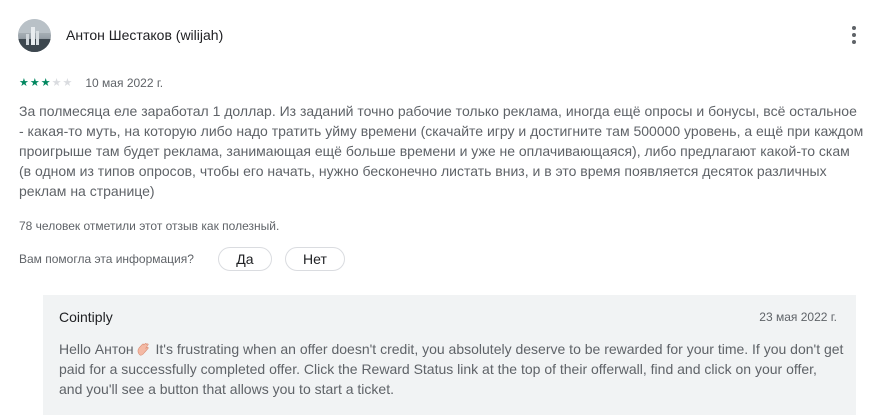 Image resolution: width=878 pixels, height=420 pixels. Describe the element at coordinates (854, 35) in the screenshot. I see `more-options-button` at that location.